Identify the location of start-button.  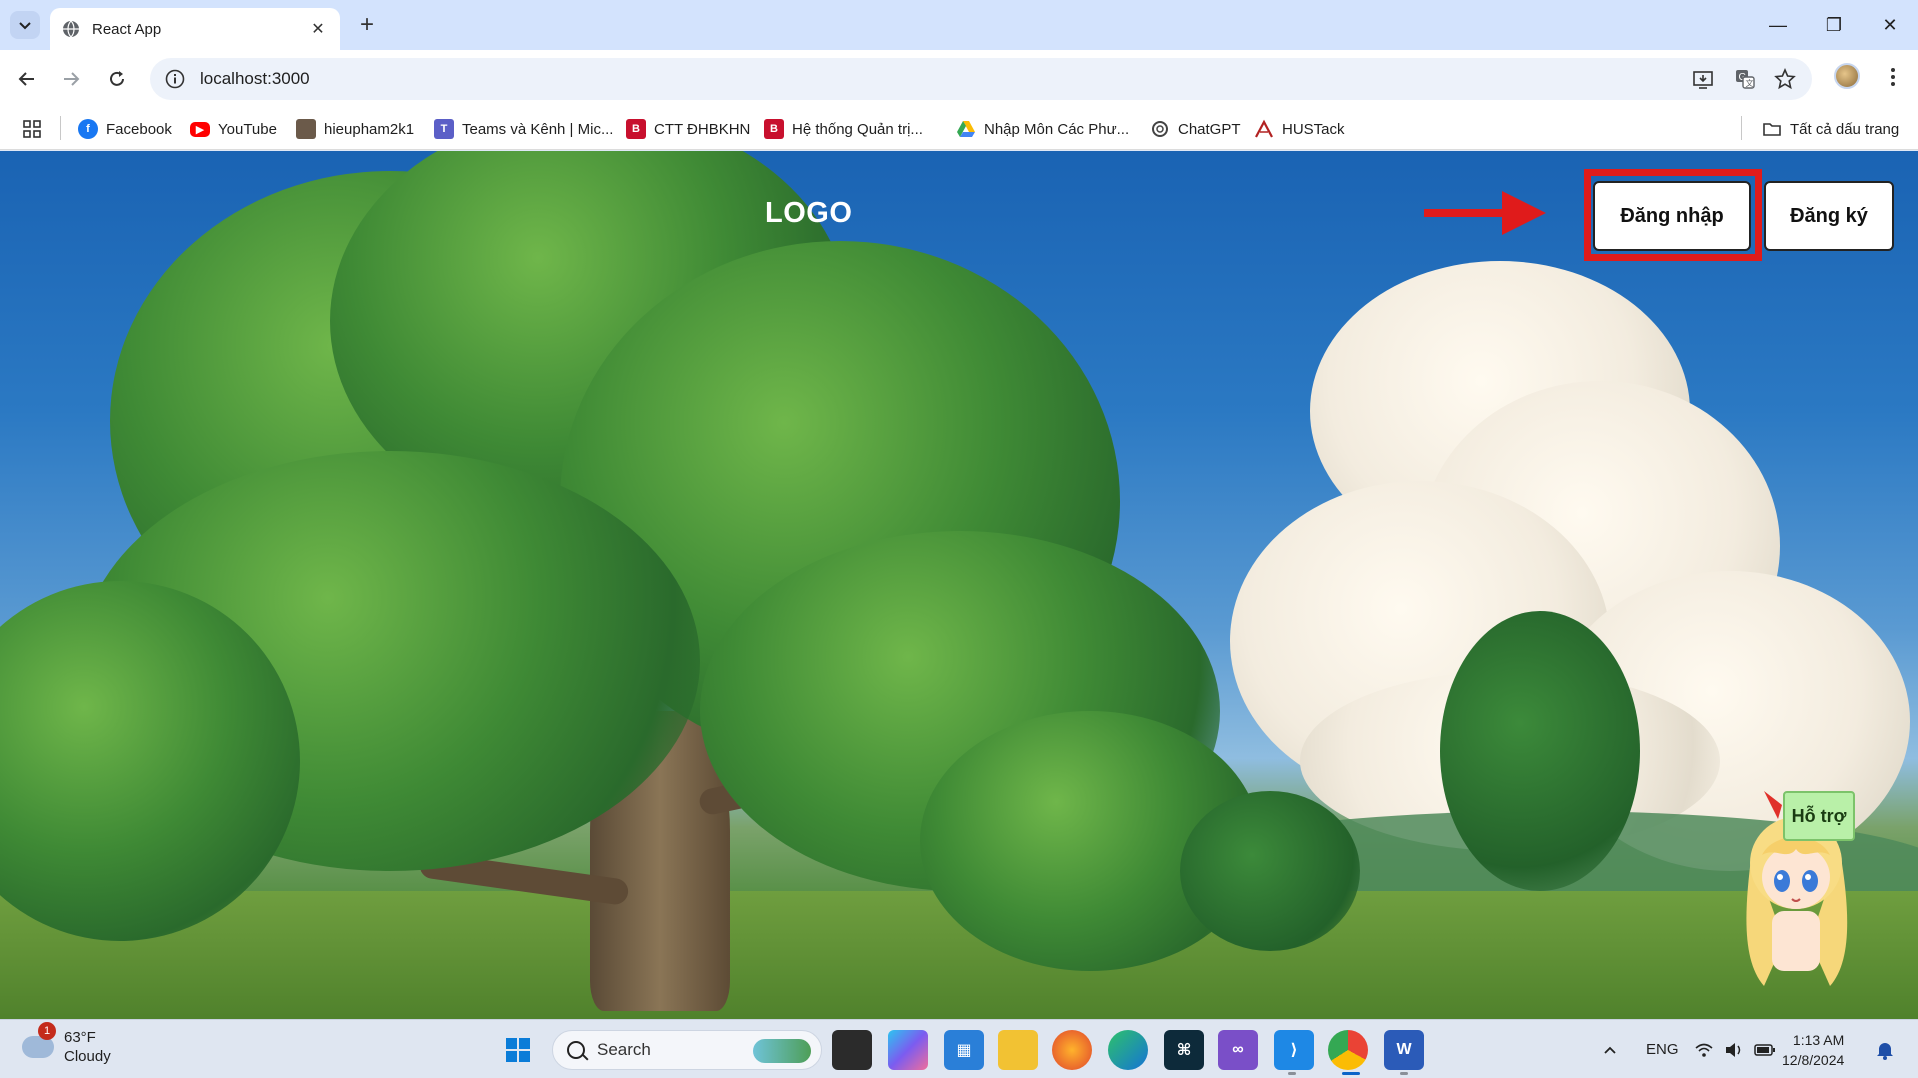
(518, 1050).